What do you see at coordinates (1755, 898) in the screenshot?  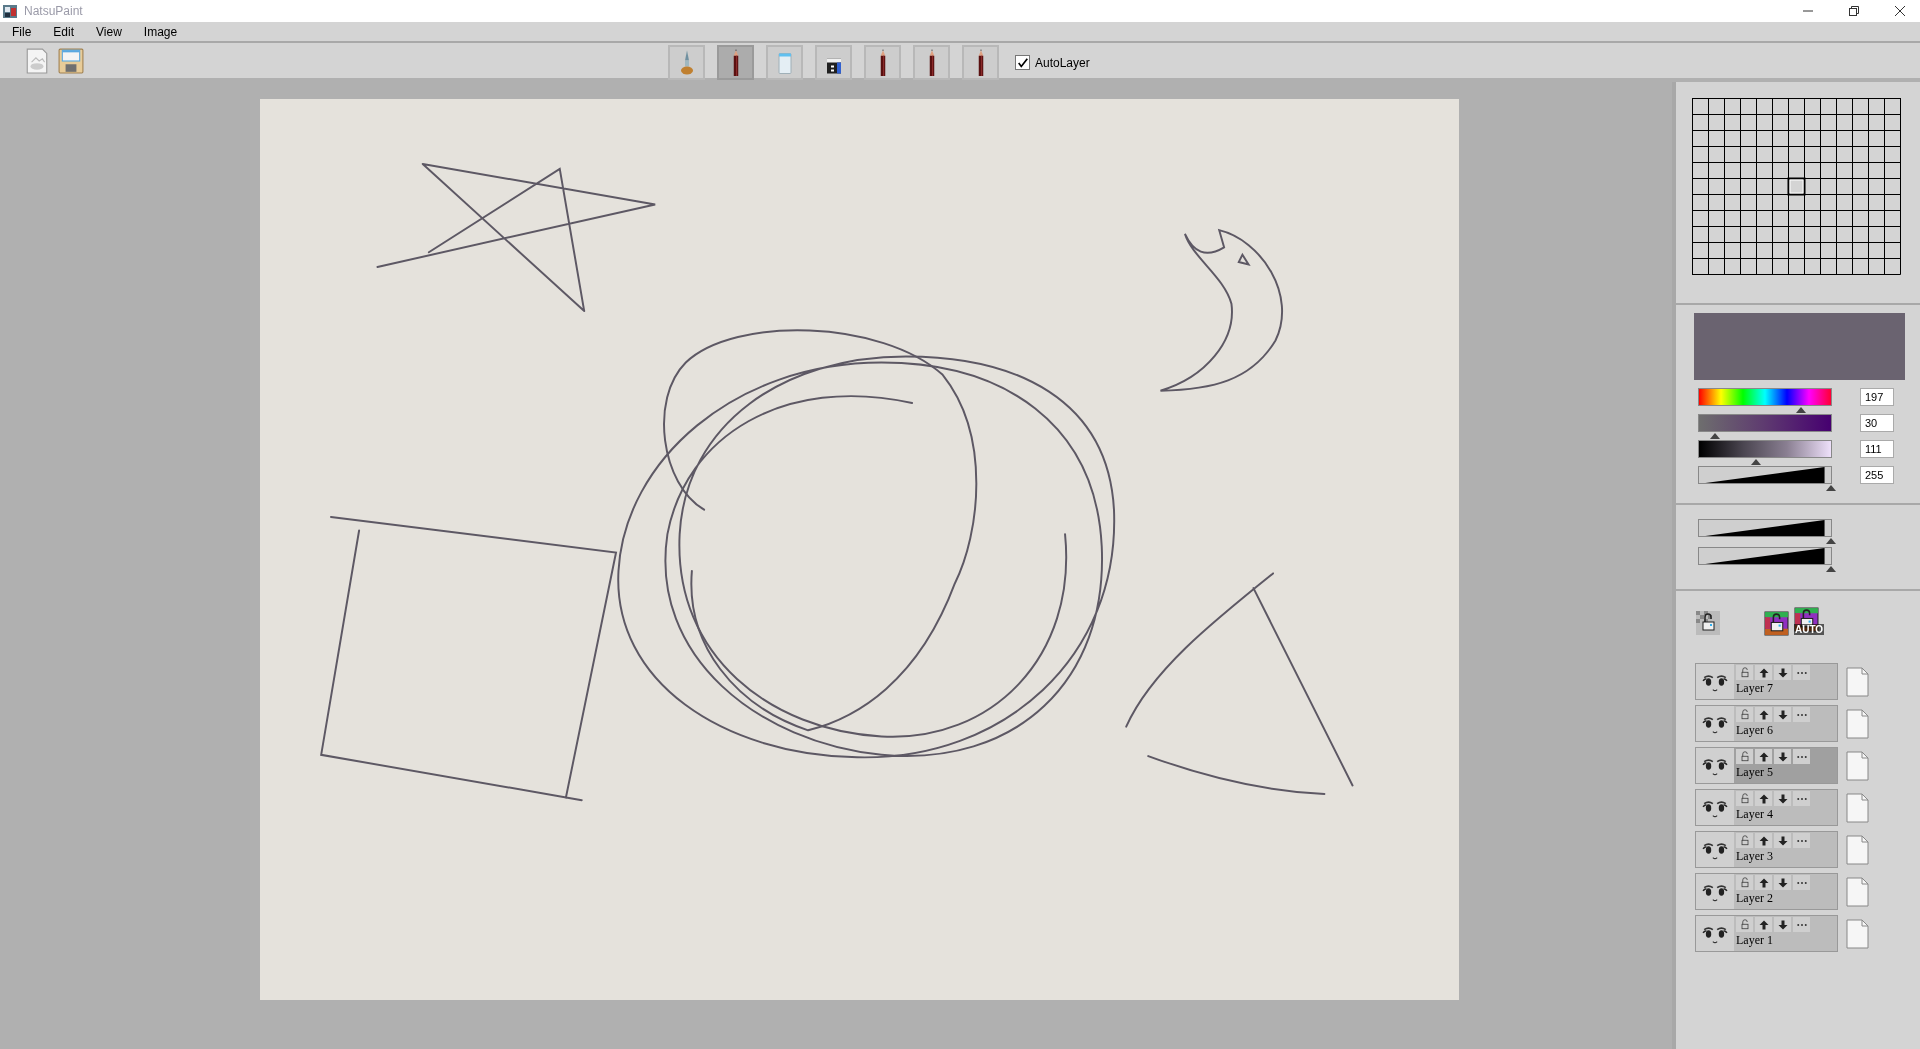 I see `layer-name: Layer 2` at bounding box center [1755, 898].